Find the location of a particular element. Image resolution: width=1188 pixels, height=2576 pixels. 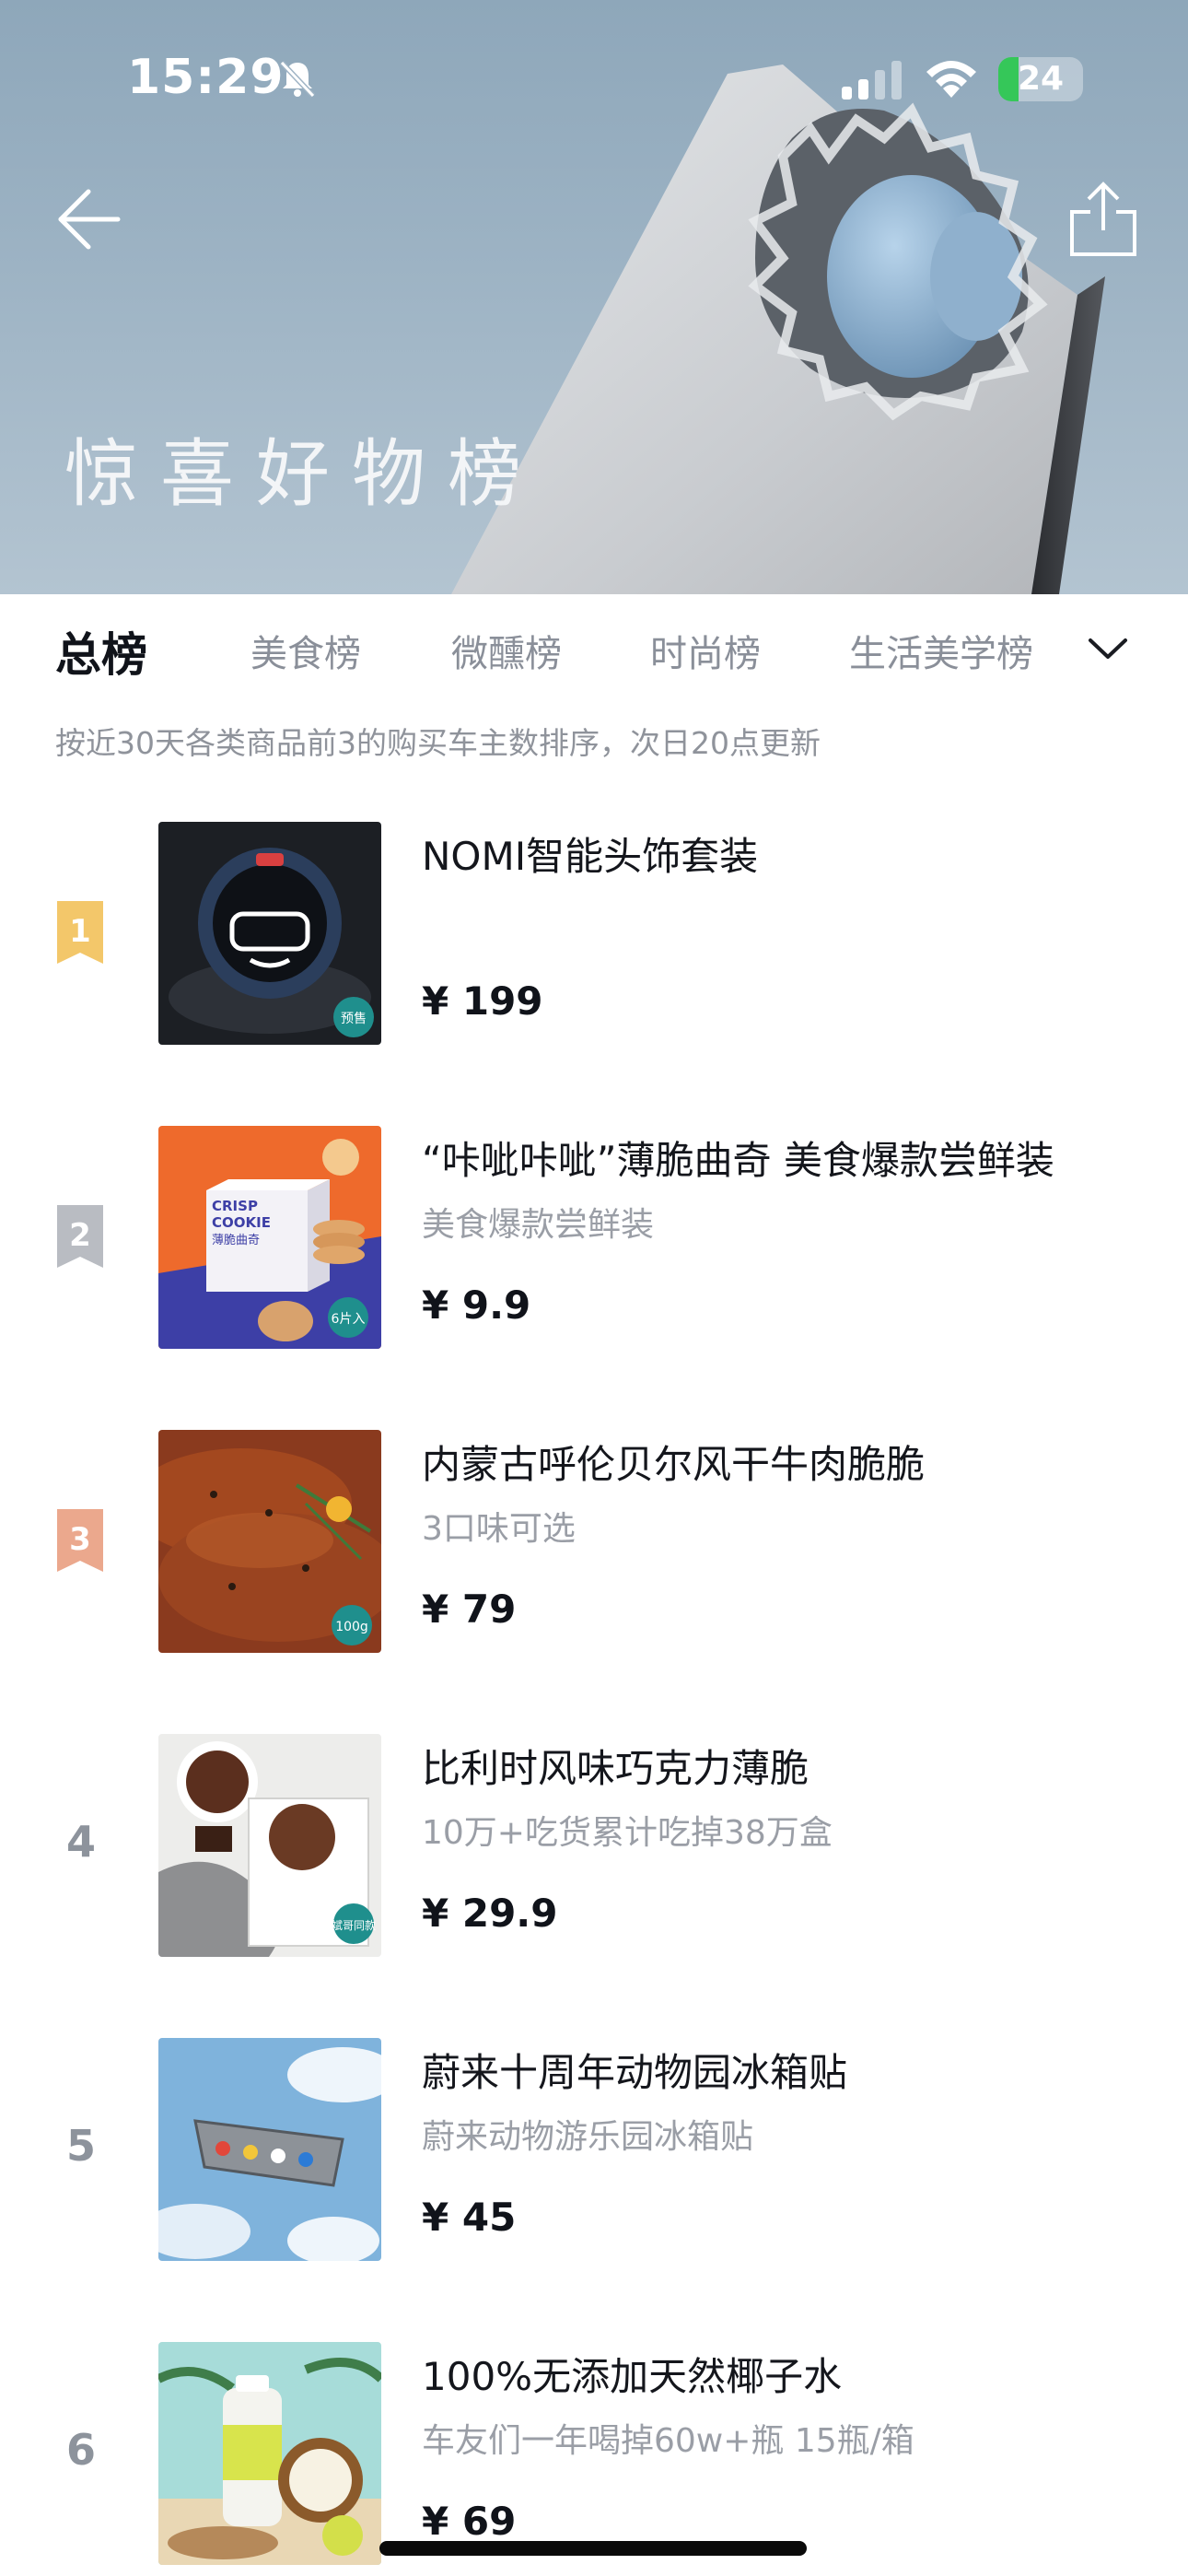

product-title: “咔呲咔呲”薄脆曲奇 美食爆款尝鲜装 is located at coordinates (738, 1158).